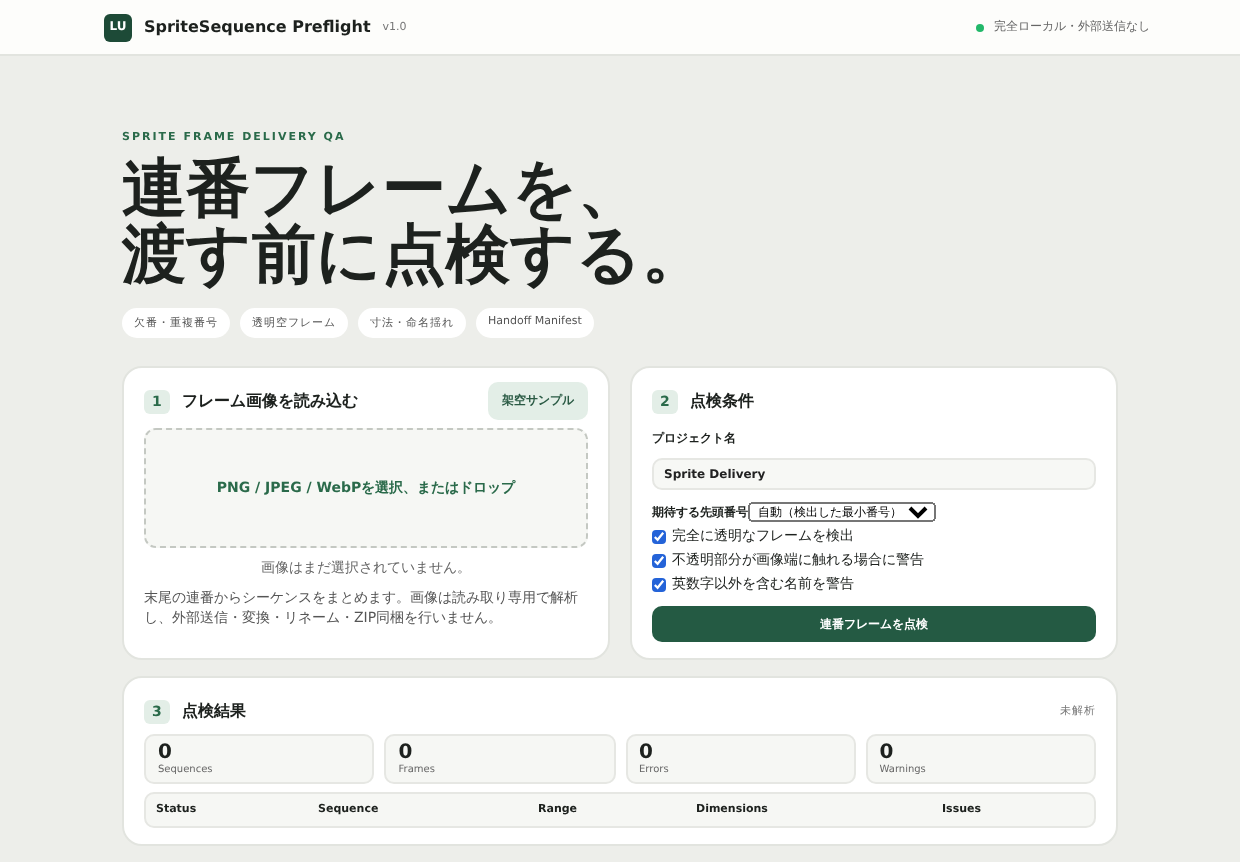 The height and width of the screenshot is (862, 1240). I want to click on app-name: SpriteSequence Preflight, so click(257, 27).